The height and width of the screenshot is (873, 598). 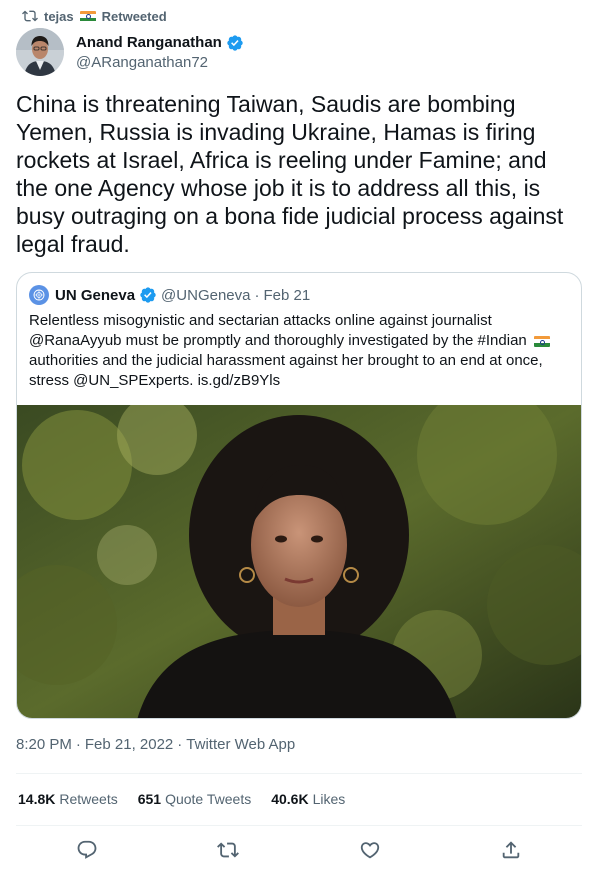 What do you see at coordinates (87, 850) in the screenshot?
I see `reply-icon` at bounding box center [87, 850].